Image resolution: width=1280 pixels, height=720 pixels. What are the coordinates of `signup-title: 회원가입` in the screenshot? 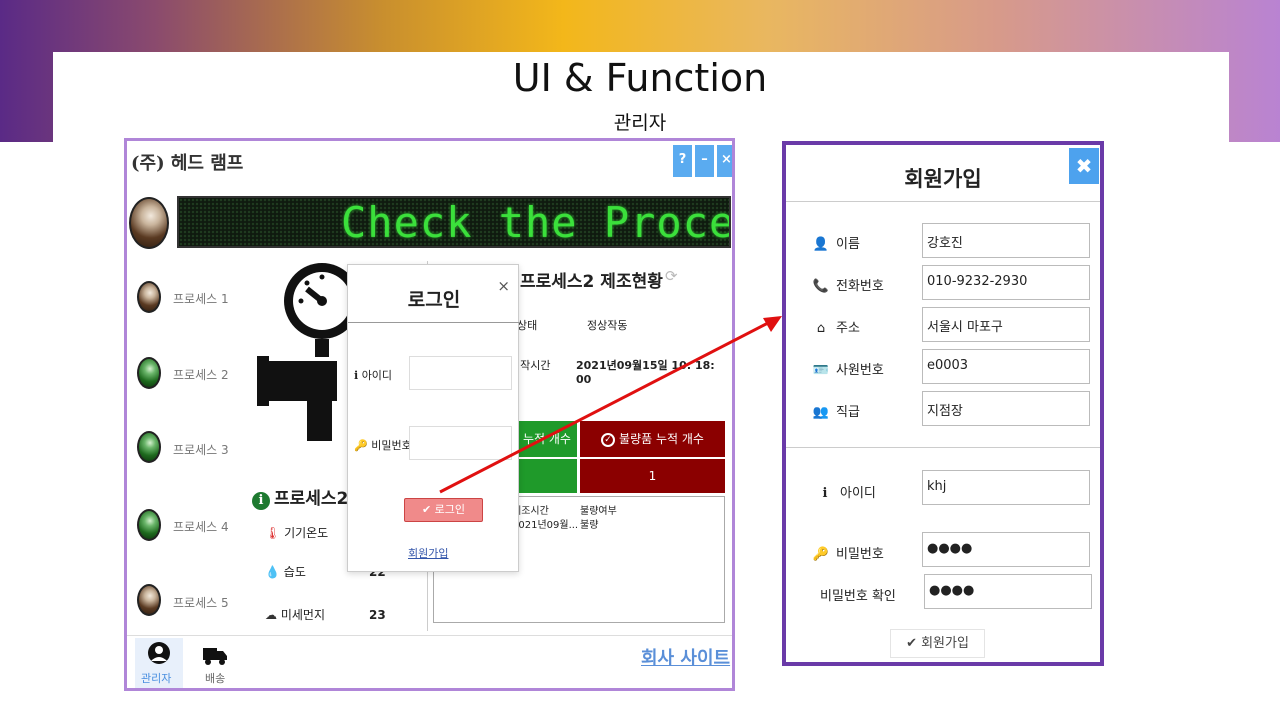 It's located at (943, 179).